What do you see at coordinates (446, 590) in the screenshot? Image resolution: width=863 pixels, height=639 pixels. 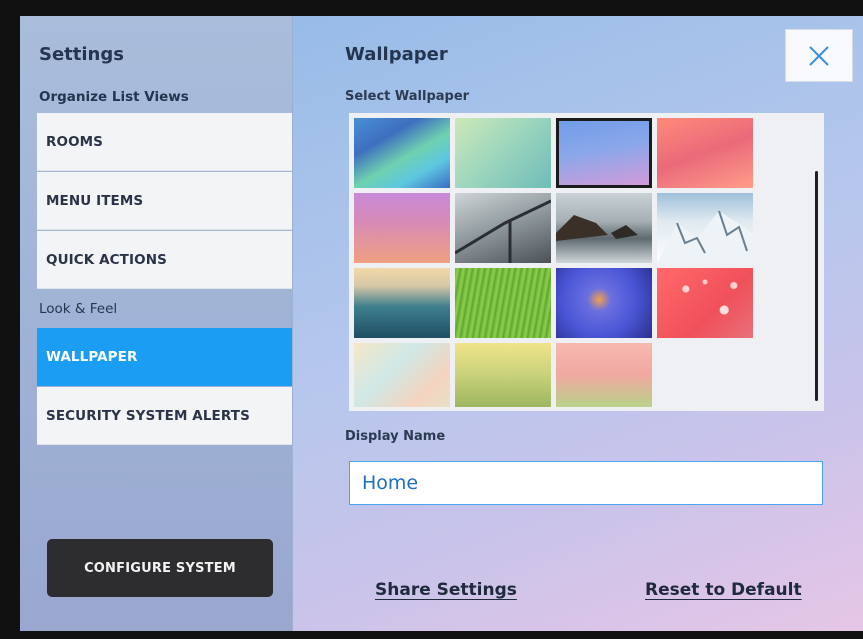 I see `share-settings-link: Share Settings` at bounding box center [446, 590].